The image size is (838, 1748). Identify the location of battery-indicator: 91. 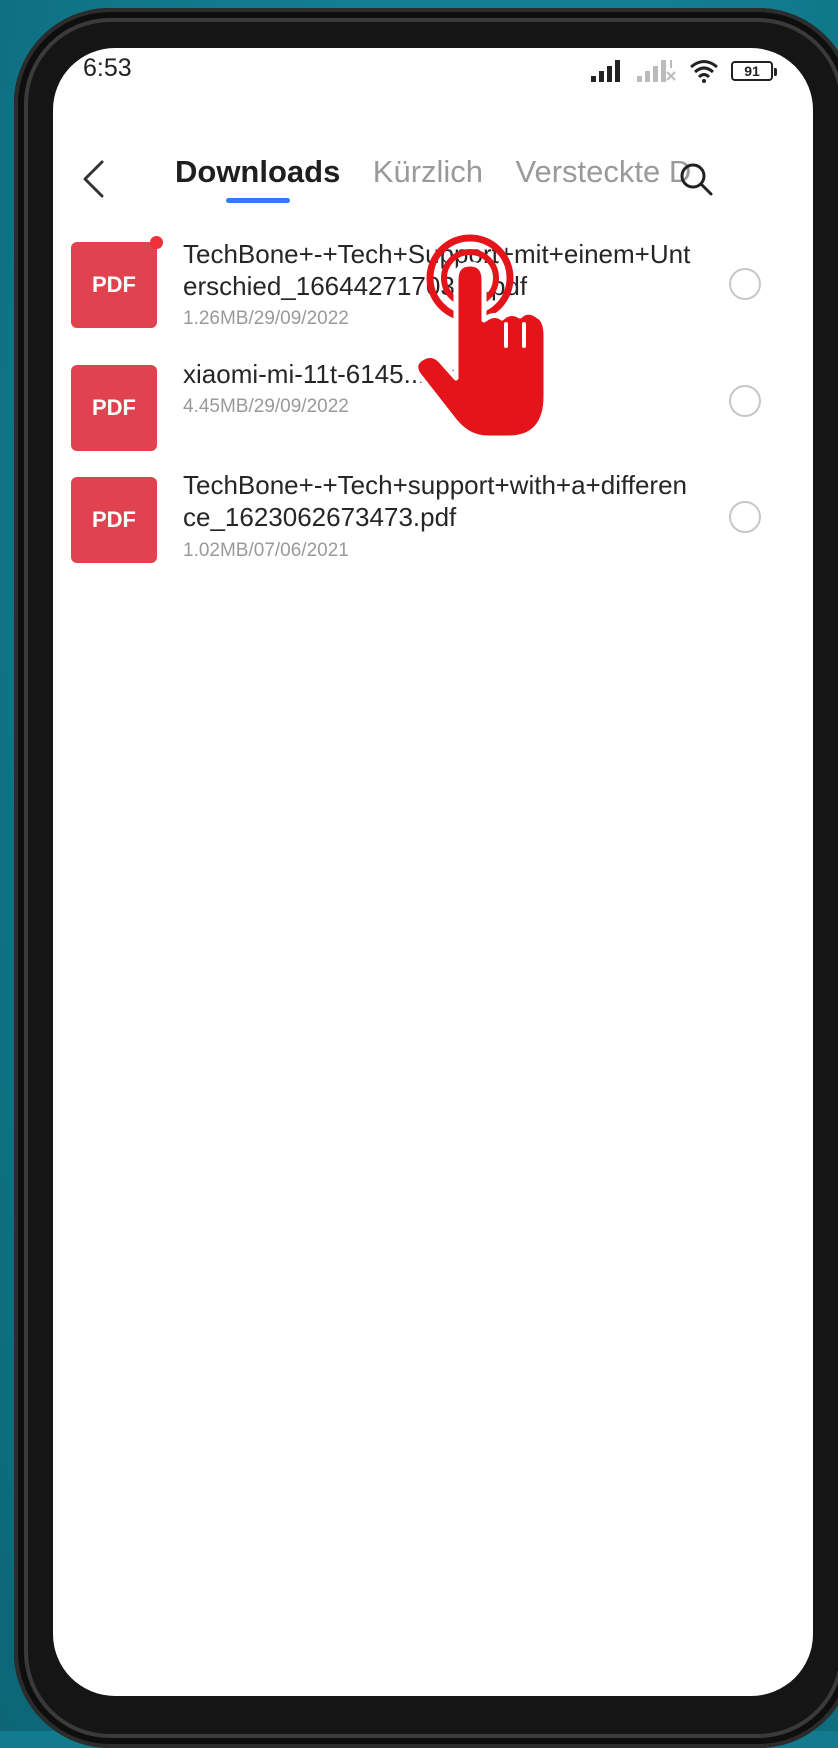
(754, 71).